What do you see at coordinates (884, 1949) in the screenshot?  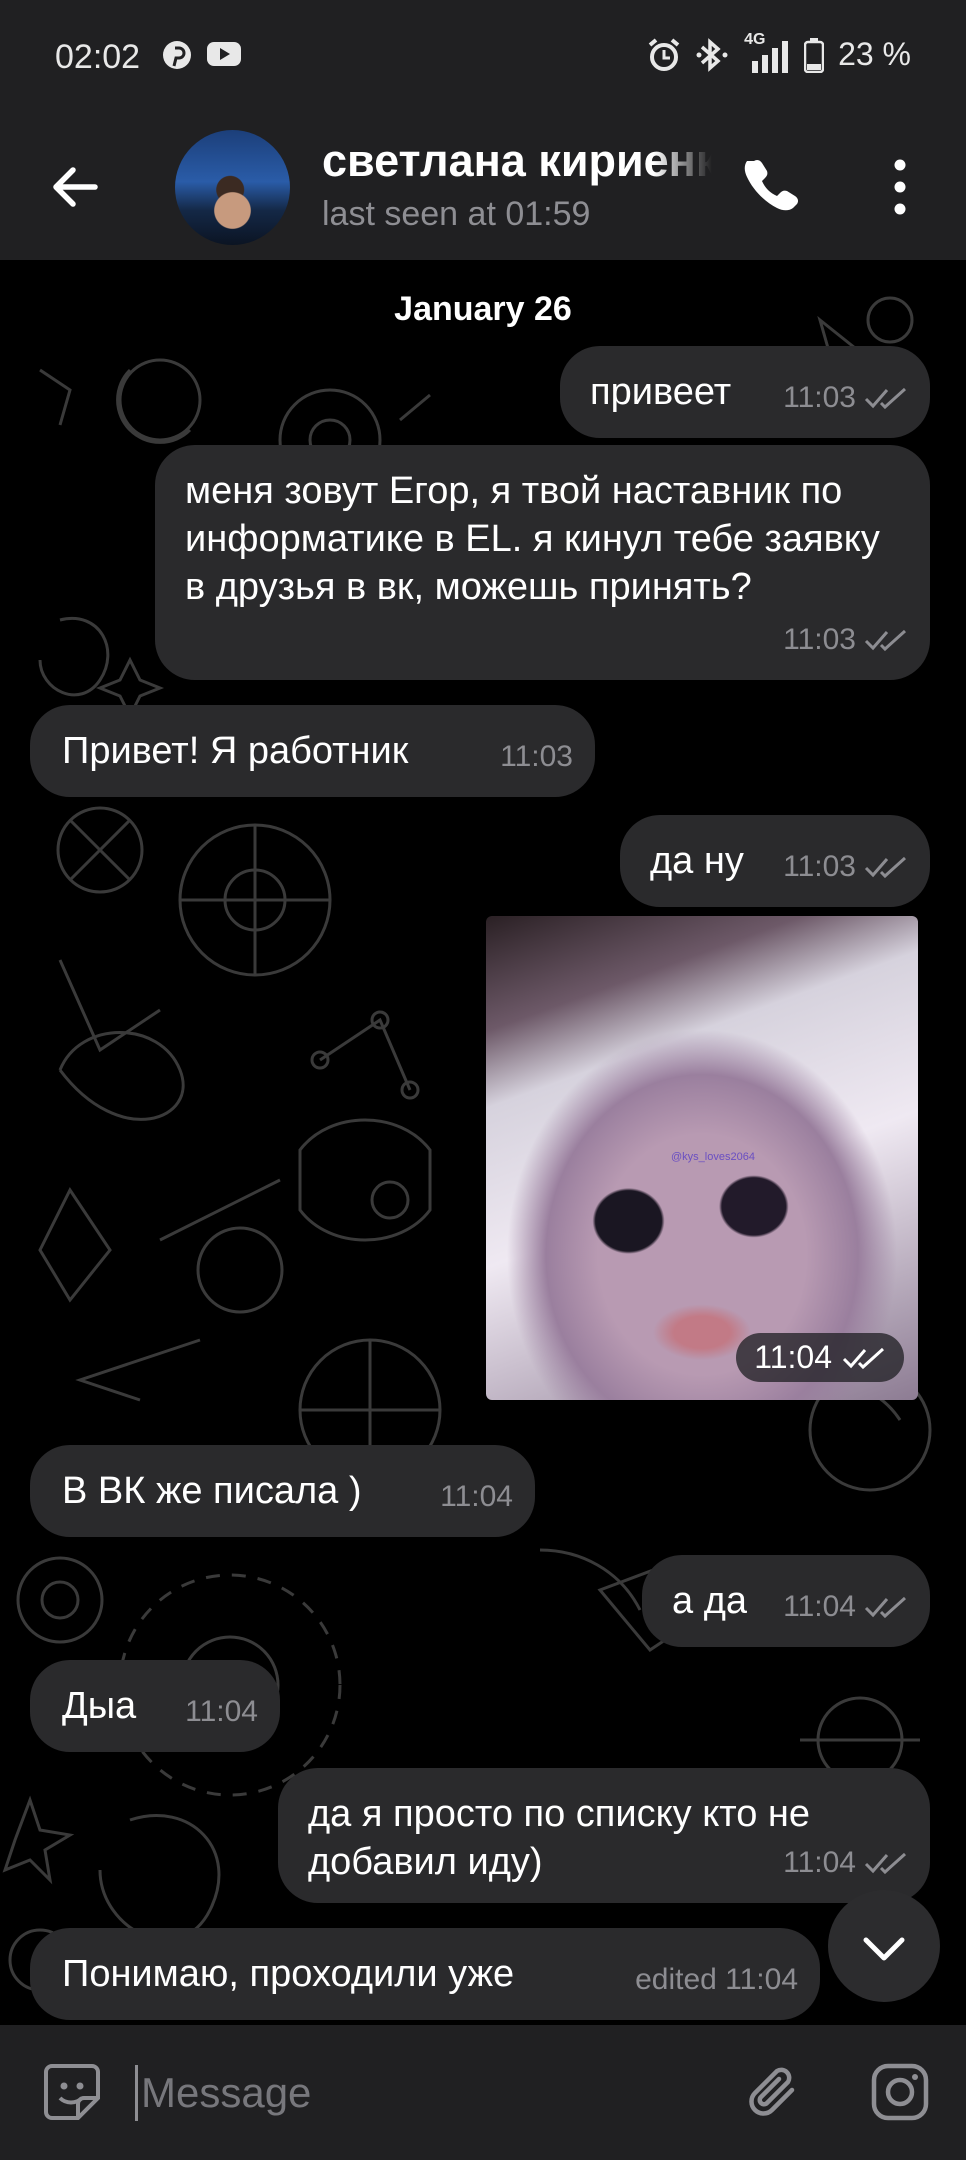 I see `chevron-down-icon` at bounding box center [884, 1949].